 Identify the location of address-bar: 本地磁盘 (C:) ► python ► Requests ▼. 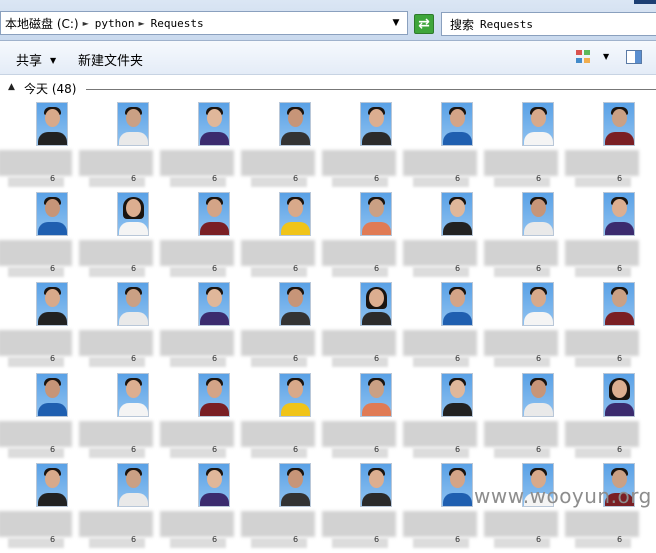
(204, 23).